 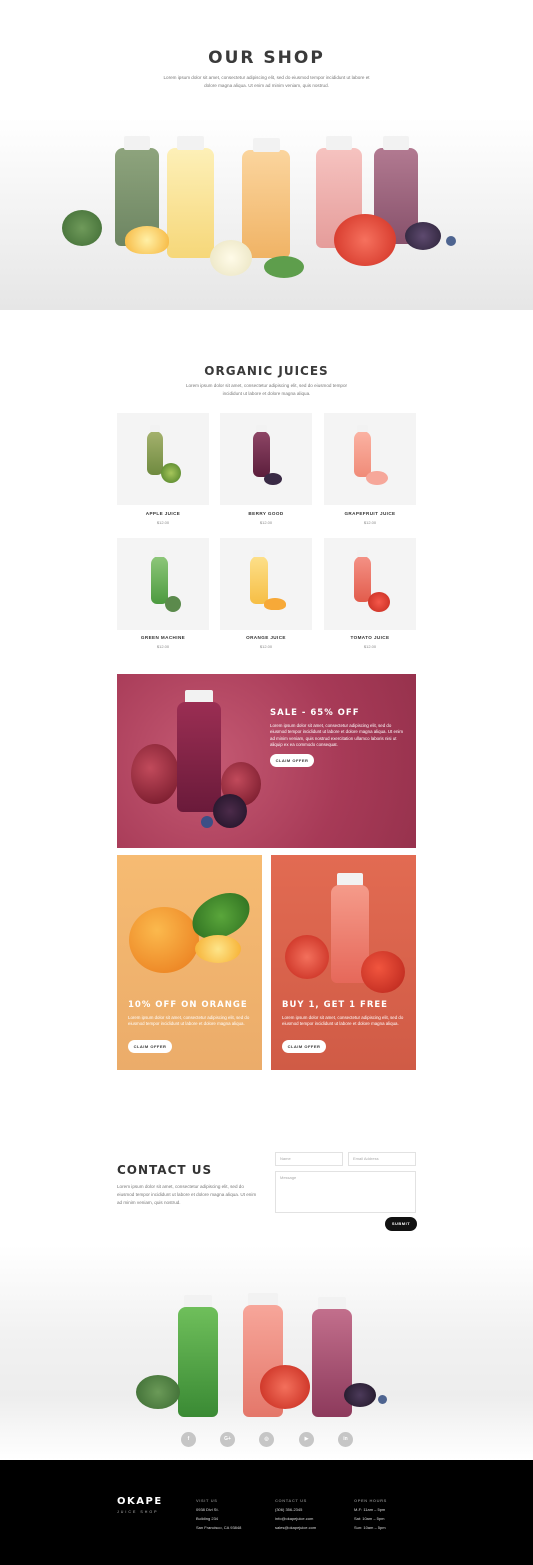 I want to click on product-card-grapefruit, so click(x=370, y=459).